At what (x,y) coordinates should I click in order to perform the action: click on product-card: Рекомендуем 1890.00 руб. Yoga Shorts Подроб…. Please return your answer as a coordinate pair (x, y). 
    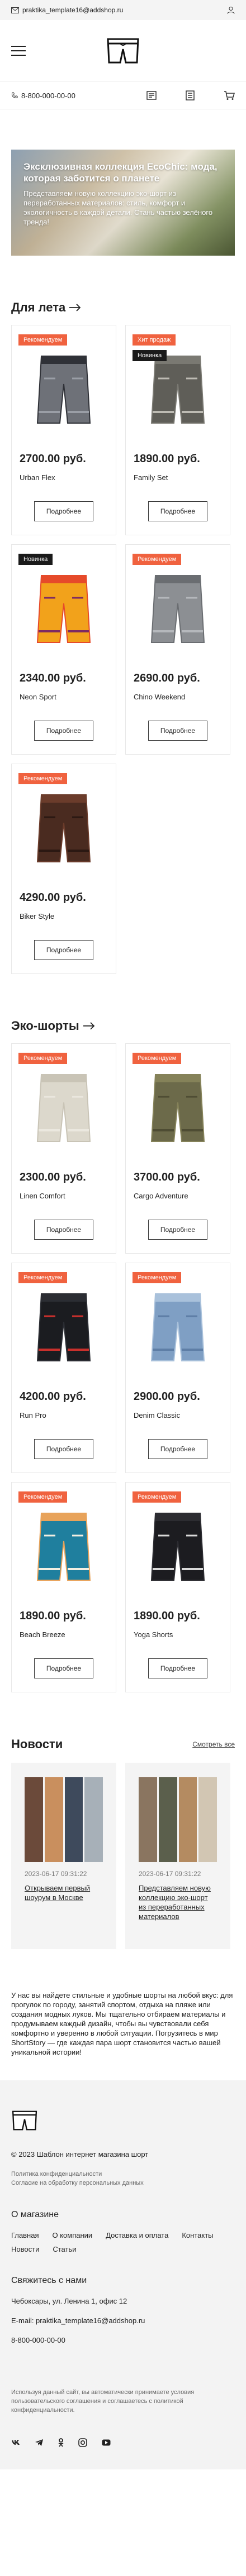
    Looking at the image, I should click on (177, 1587).